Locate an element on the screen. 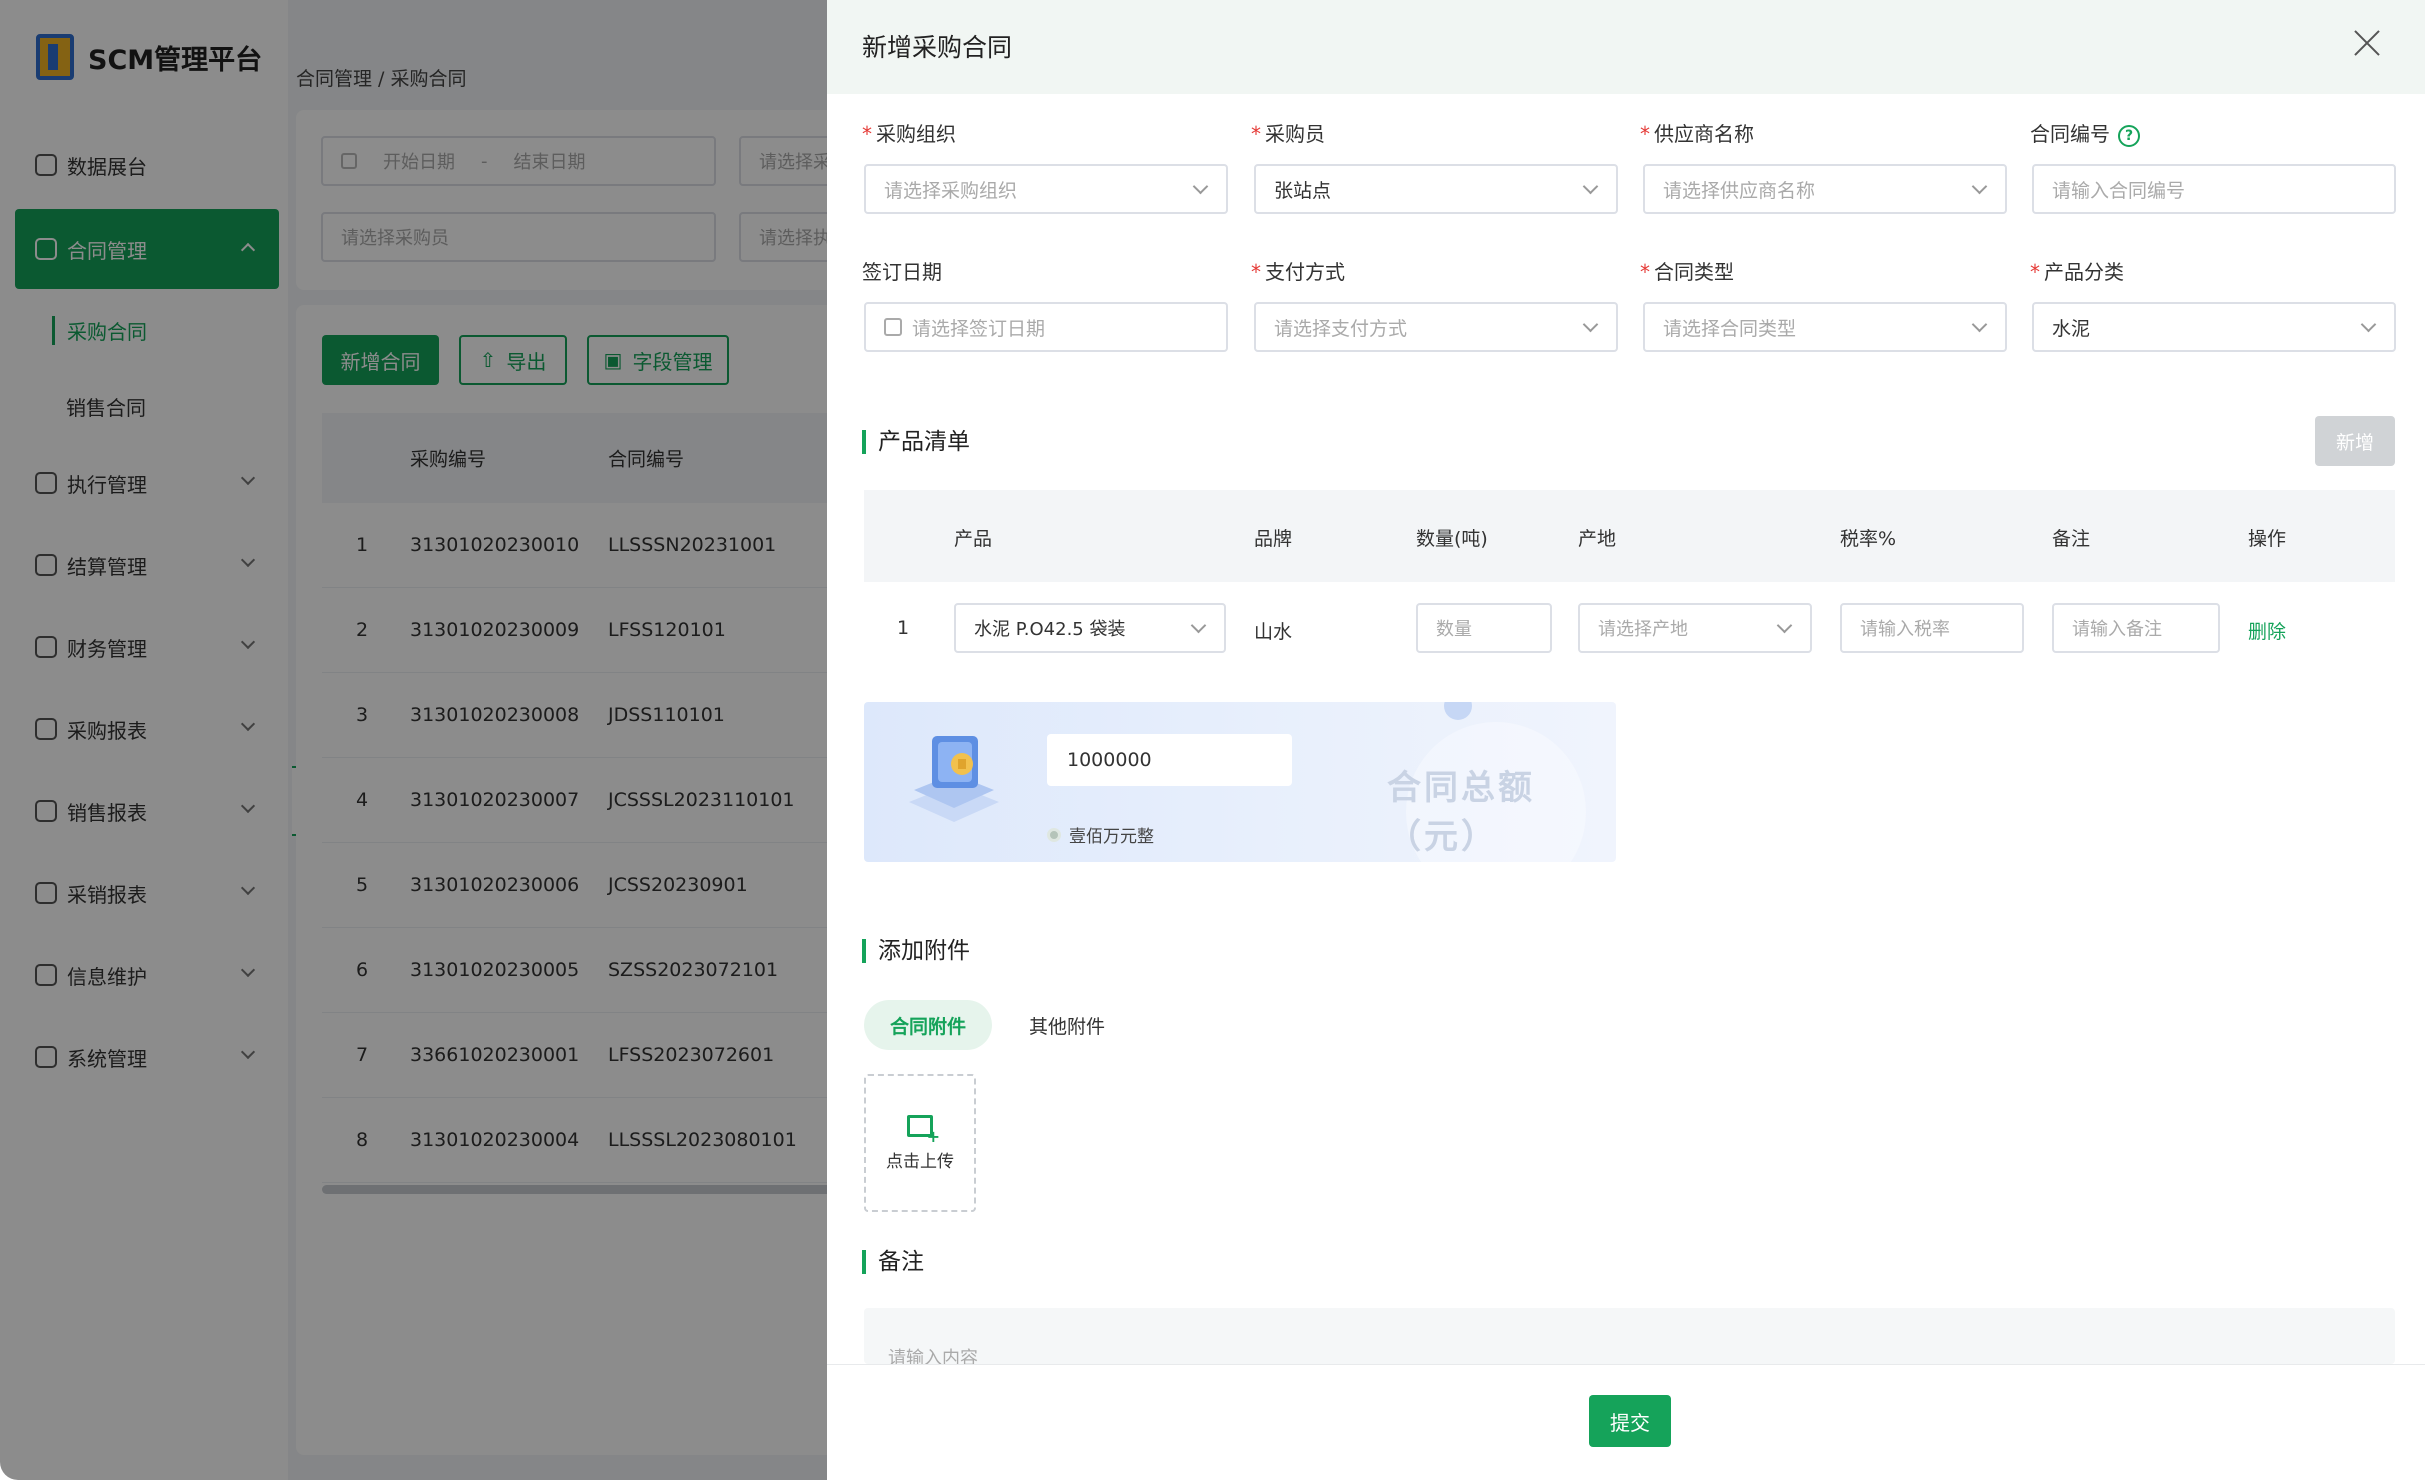 Image resolution: width=2425 pixels, height=1480 pixels. contract-total-card: 1000000 合同总额（元） 壹佰万元整 is located at coordinates (1240, 782).